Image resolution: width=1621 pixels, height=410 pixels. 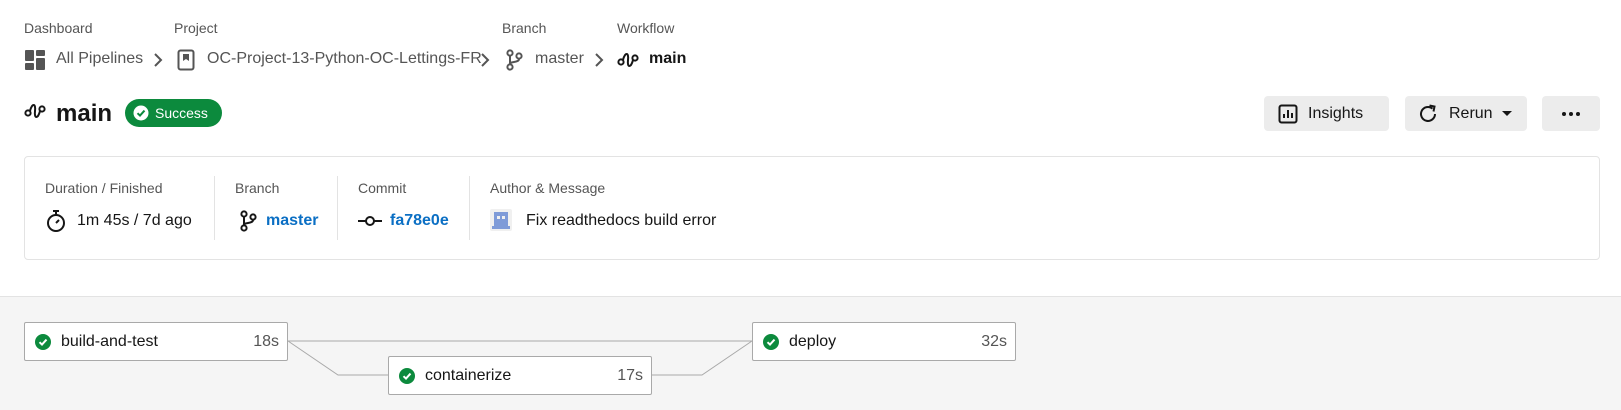 I want to click on job-card: deploy 32s, so click(x=884, y=341).